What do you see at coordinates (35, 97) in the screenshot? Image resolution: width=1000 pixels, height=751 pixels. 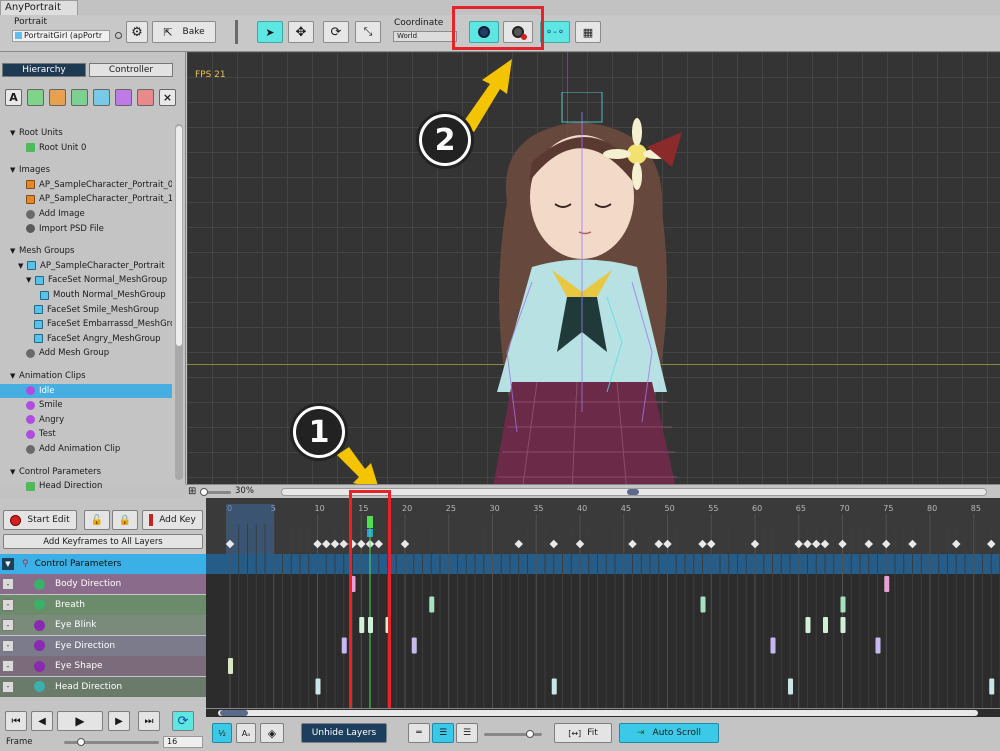 I see `root-unit-icon` at bounding box center [35, 97].